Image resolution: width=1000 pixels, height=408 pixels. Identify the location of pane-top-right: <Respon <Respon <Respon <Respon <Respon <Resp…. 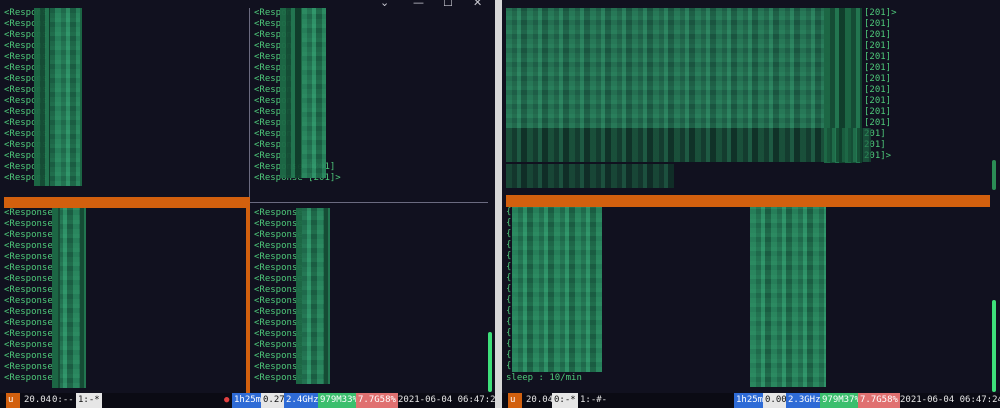
(369, 103).